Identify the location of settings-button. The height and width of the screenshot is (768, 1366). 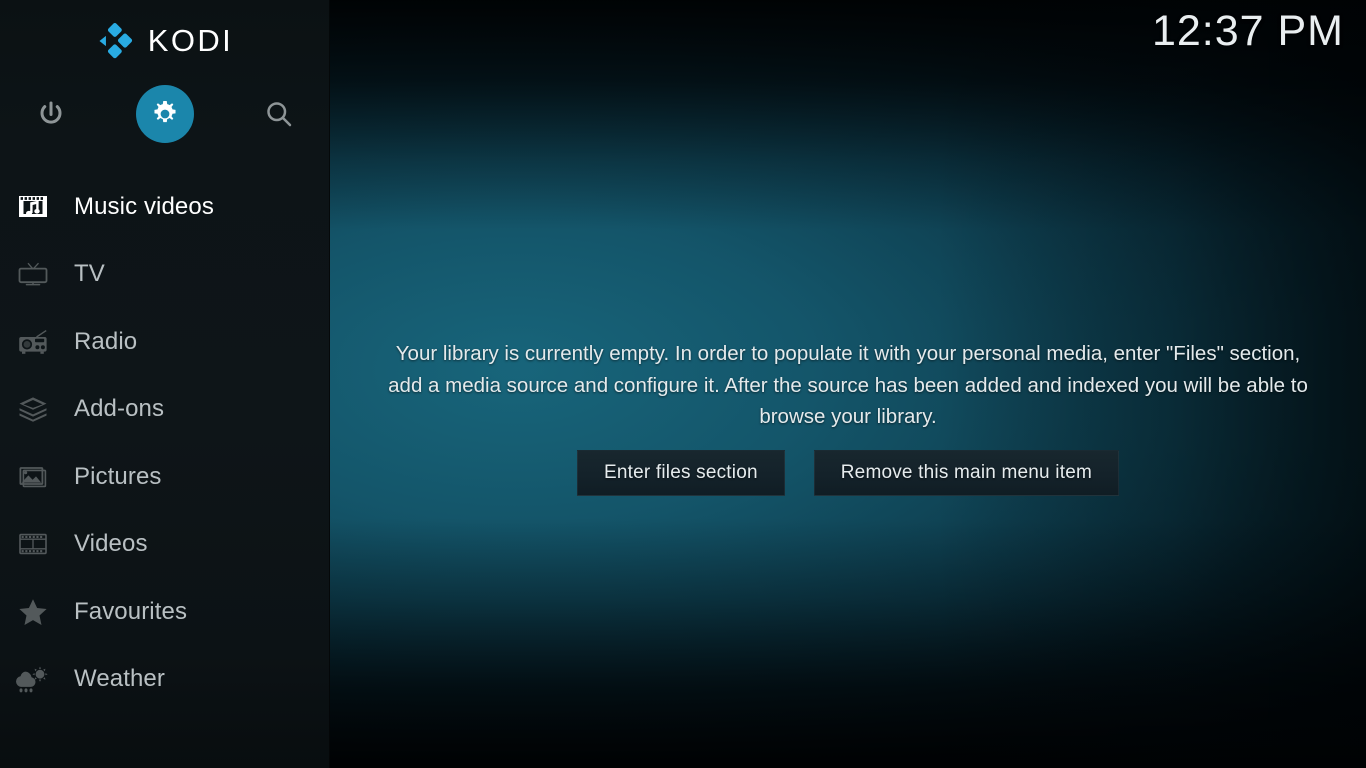
(165, 114).